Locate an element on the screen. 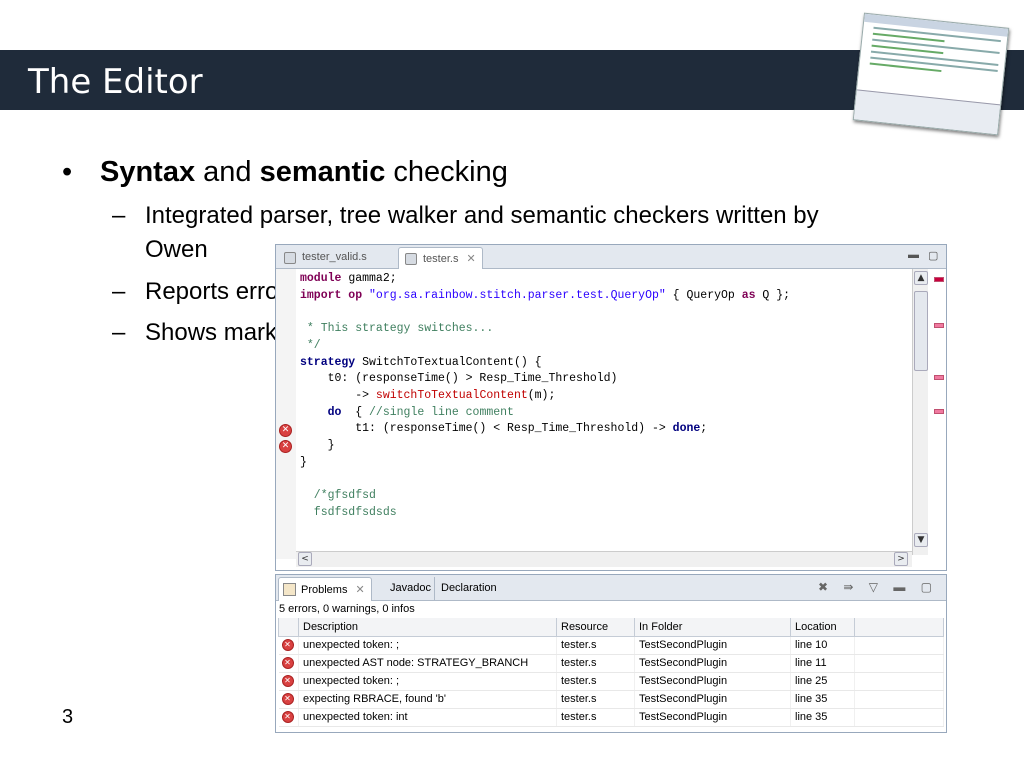 This screenshot has height=768, width=1024. scroll-up-icon: ▲ is located at coordinates (921, 278).